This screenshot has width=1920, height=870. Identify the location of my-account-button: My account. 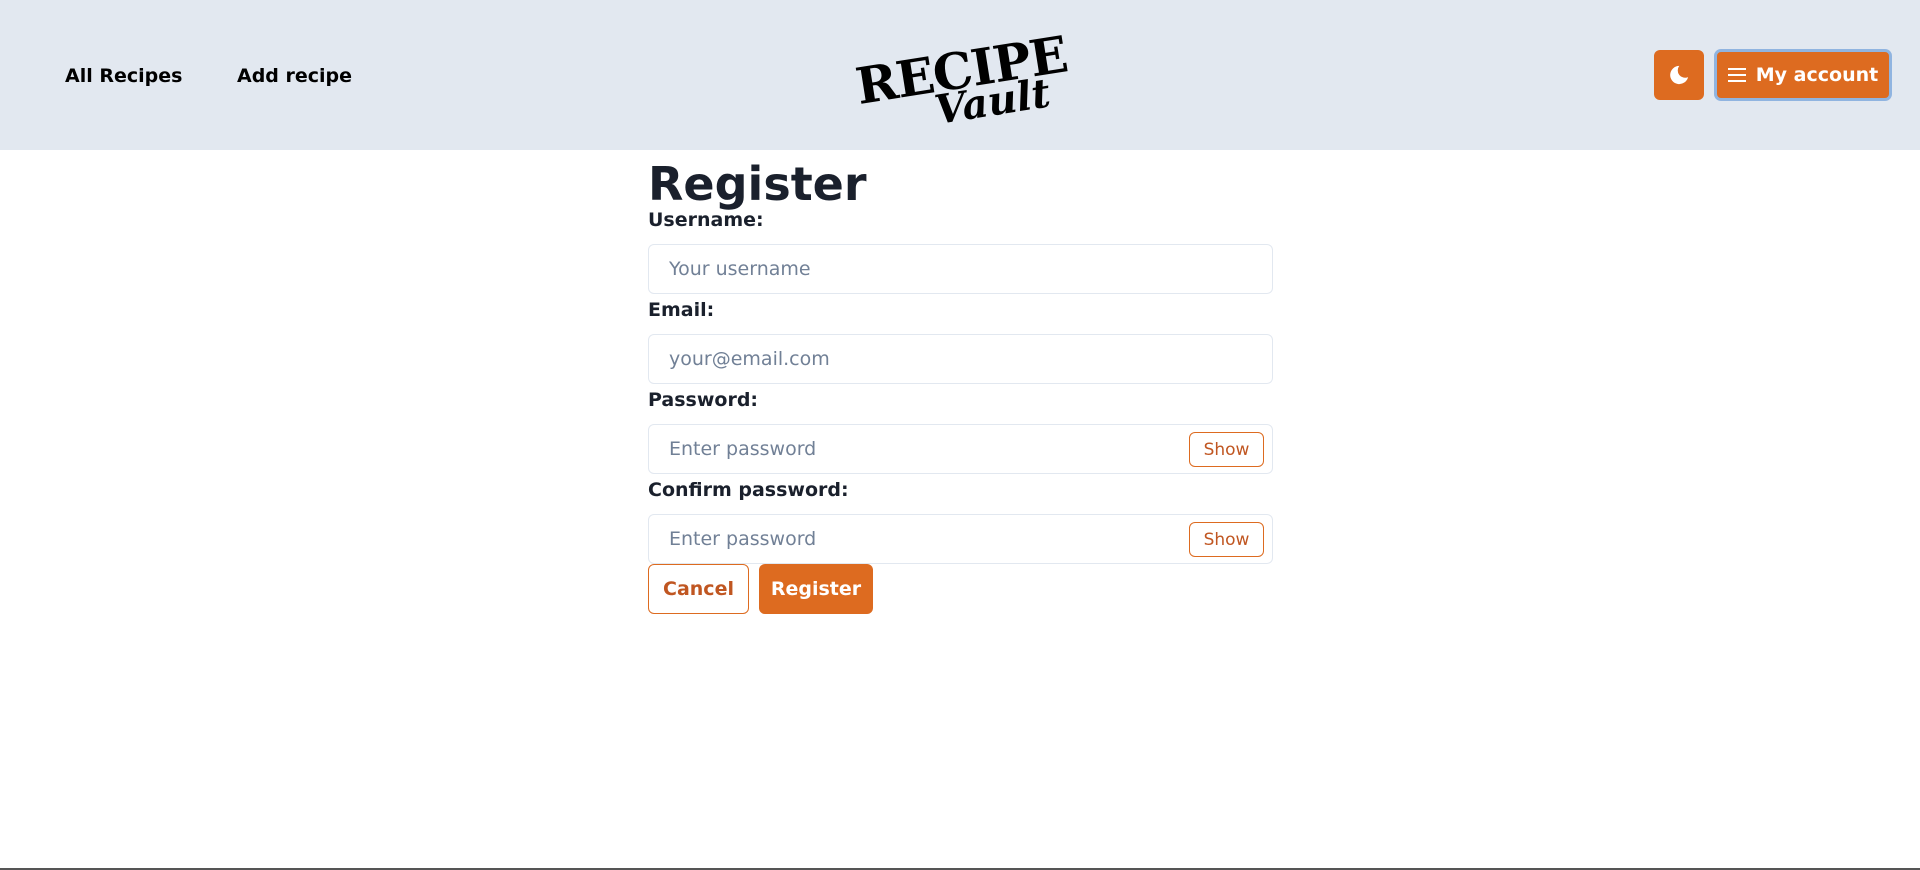
(1803, 75).